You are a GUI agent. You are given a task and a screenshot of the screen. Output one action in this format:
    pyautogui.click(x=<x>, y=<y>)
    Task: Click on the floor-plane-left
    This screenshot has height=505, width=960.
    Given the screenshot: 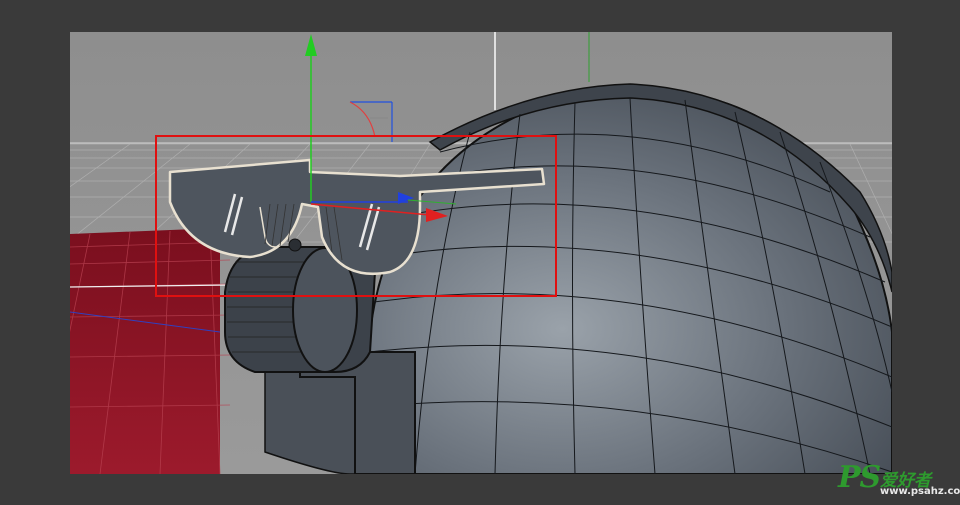 What is the action you would take?
    pyautogui.click(x=145, y=351)
    